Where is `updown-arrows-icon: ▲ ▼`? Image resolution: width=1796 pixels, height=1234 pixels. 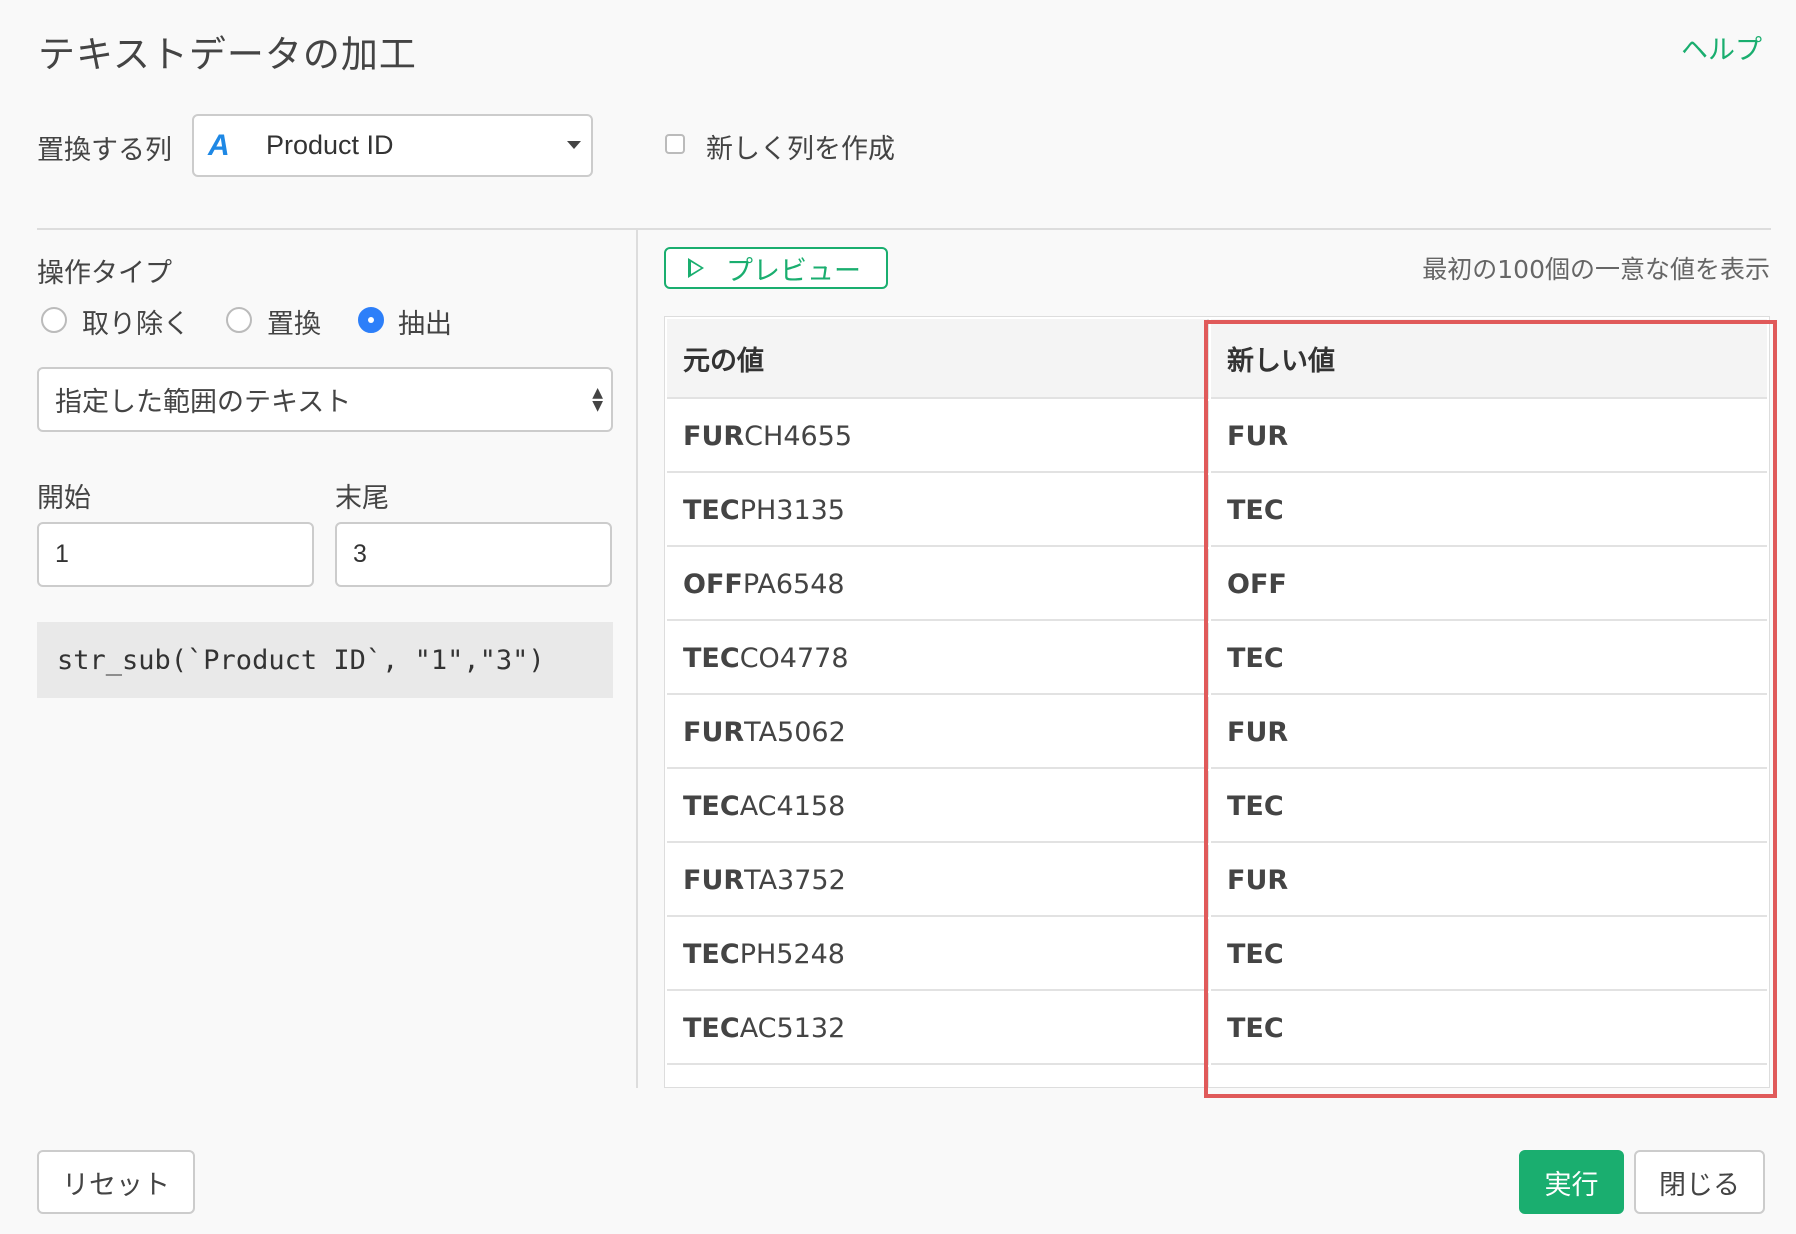
updown-arrows-icon: ▲ ▼ is located at coordinates (597, 399).